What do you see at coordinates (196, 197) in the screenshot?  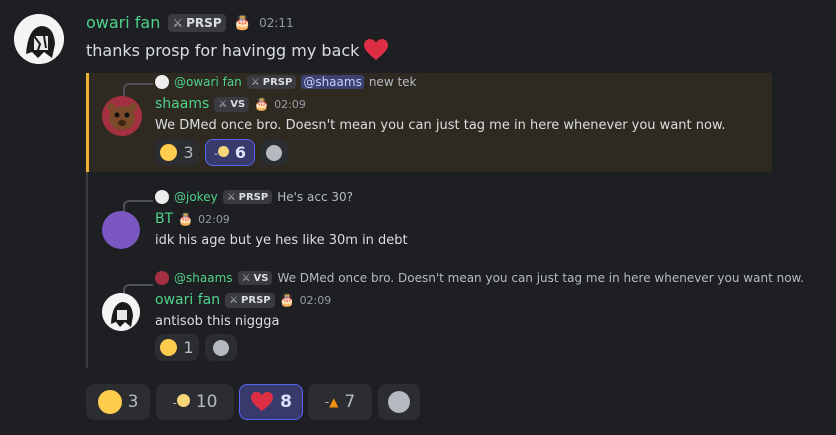 I see `reply-author: @jokey` at bounding box center [196, 197].